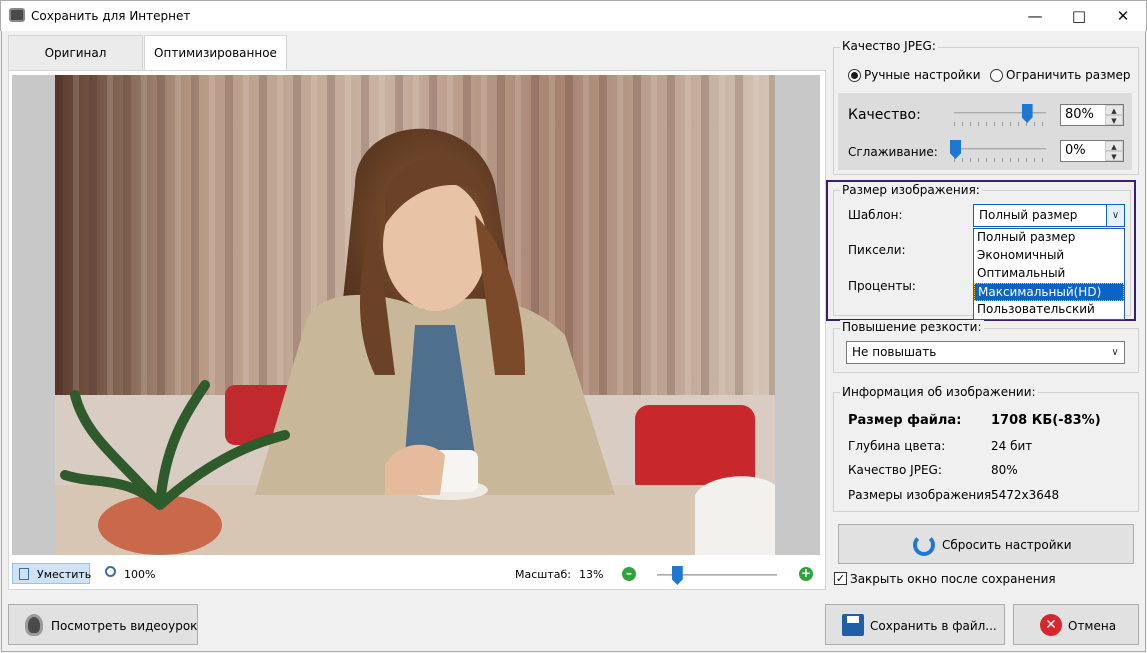 This screenshot has height=653, width=1147. Describe the element at coordinates (591, 574) in the screenshot. I see `zoom-value: 13%` at that location.